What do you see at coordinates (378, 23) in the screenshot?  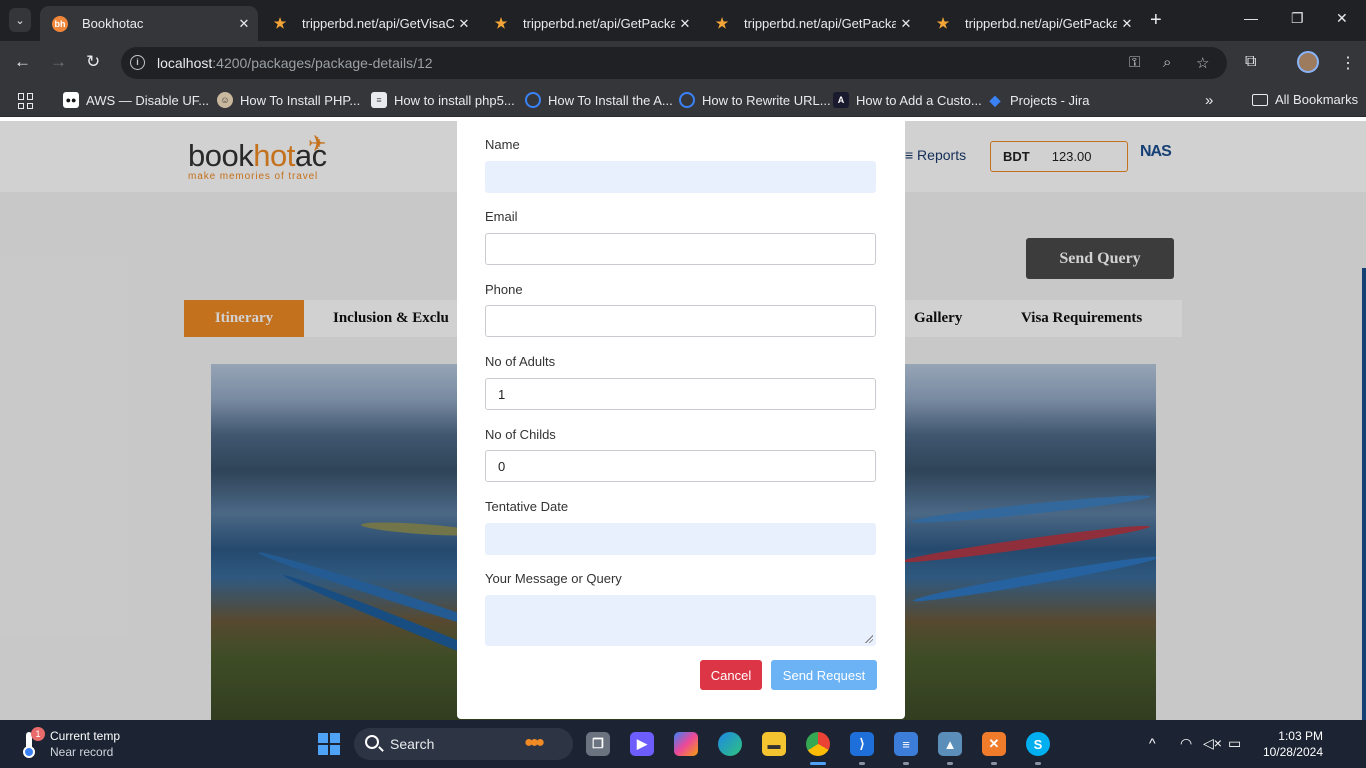 I see `tab-title: tripperbd.net/api/GetVisaCo` at bounding box center [378, 23].